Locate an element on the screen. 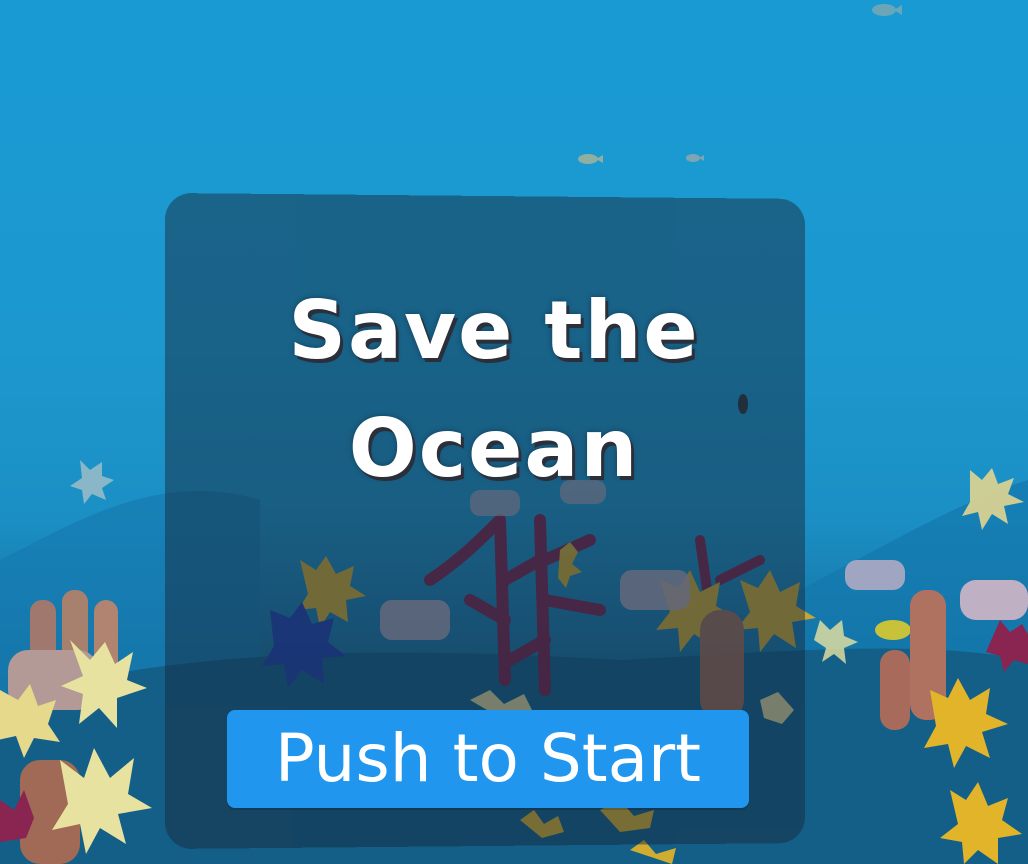 The image size is (1028, 864). game-title: Save the Ocean is located at coordinates (494, 389).